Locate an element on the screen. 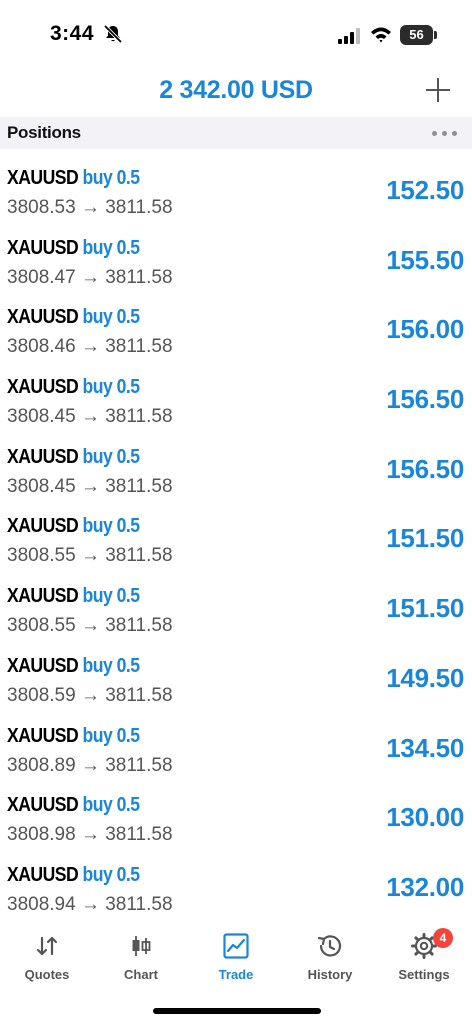 This screenshot has width=472, height=1024. bottom-tab-bar: Quotes Chart Trade History 4 Settings is located at coordinates (236, 957).